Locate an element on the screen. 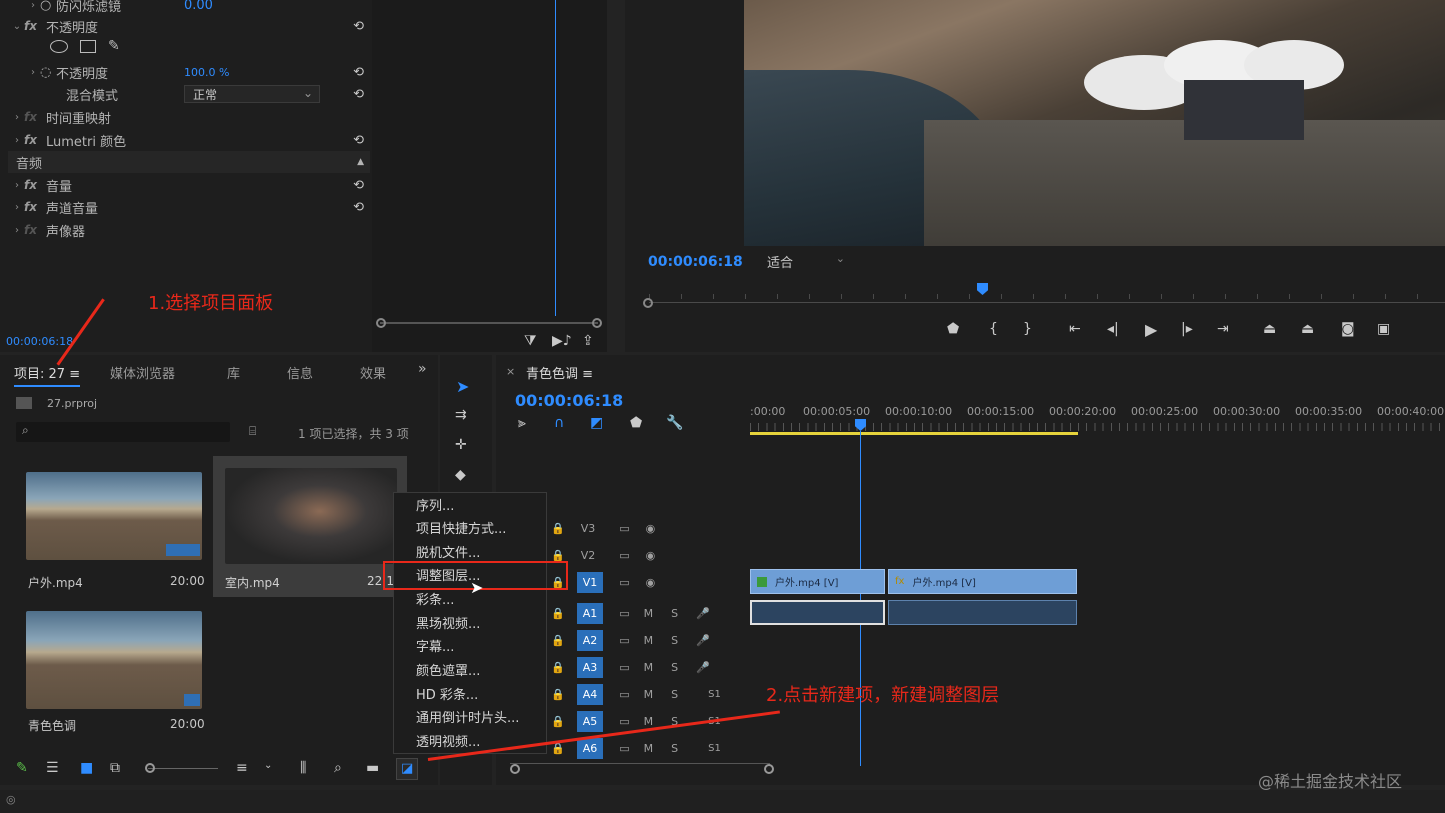 This screenshot has width=1445, height=813. zoom-slider-handle is located at coordinates (150, 768).